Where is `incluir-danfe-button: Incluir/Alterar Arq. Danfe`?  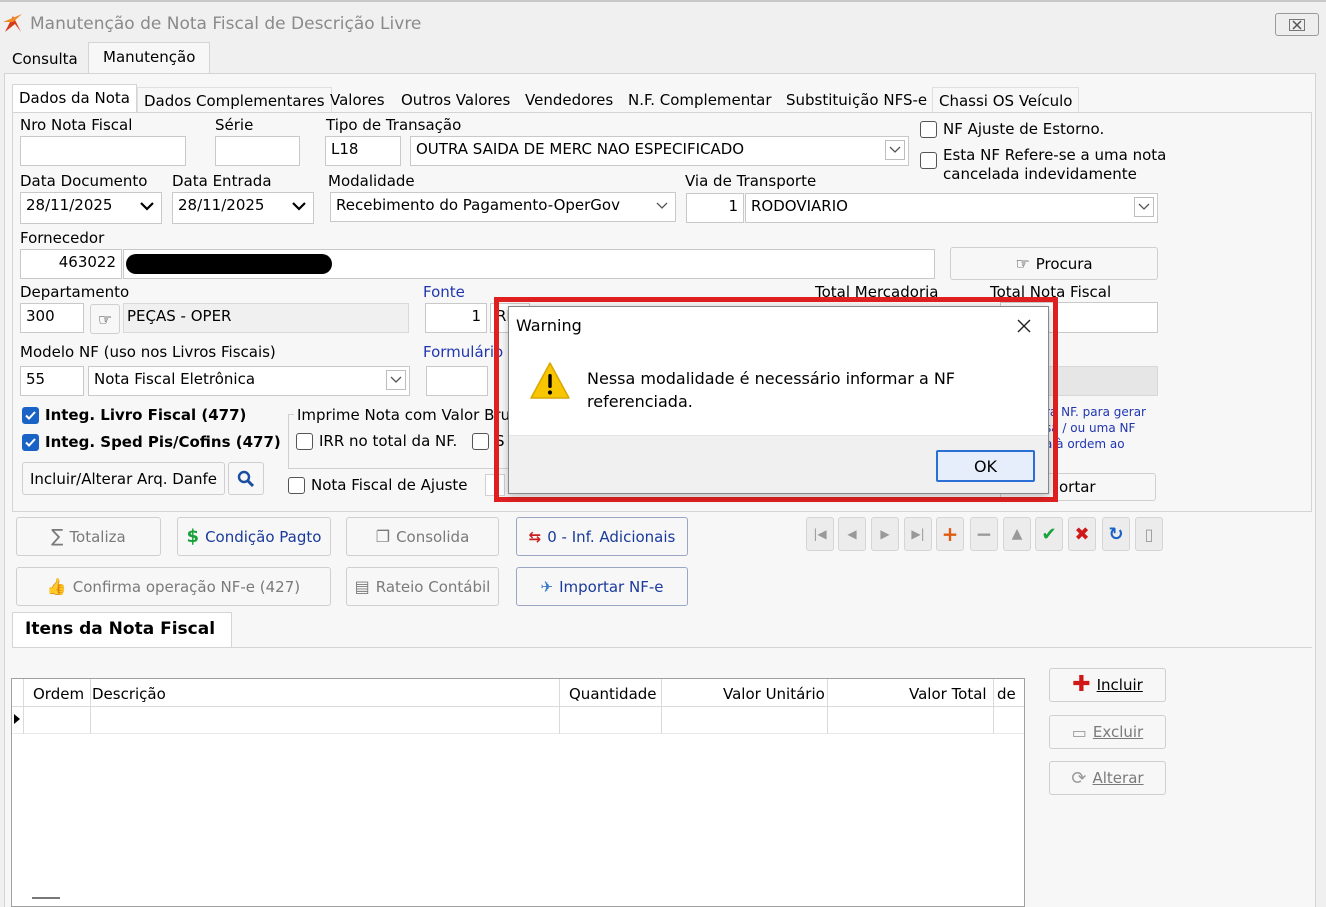
incluir-danfe-button: Incluir/Alterar Arq. Danfe is located at coordinates (123, 478).